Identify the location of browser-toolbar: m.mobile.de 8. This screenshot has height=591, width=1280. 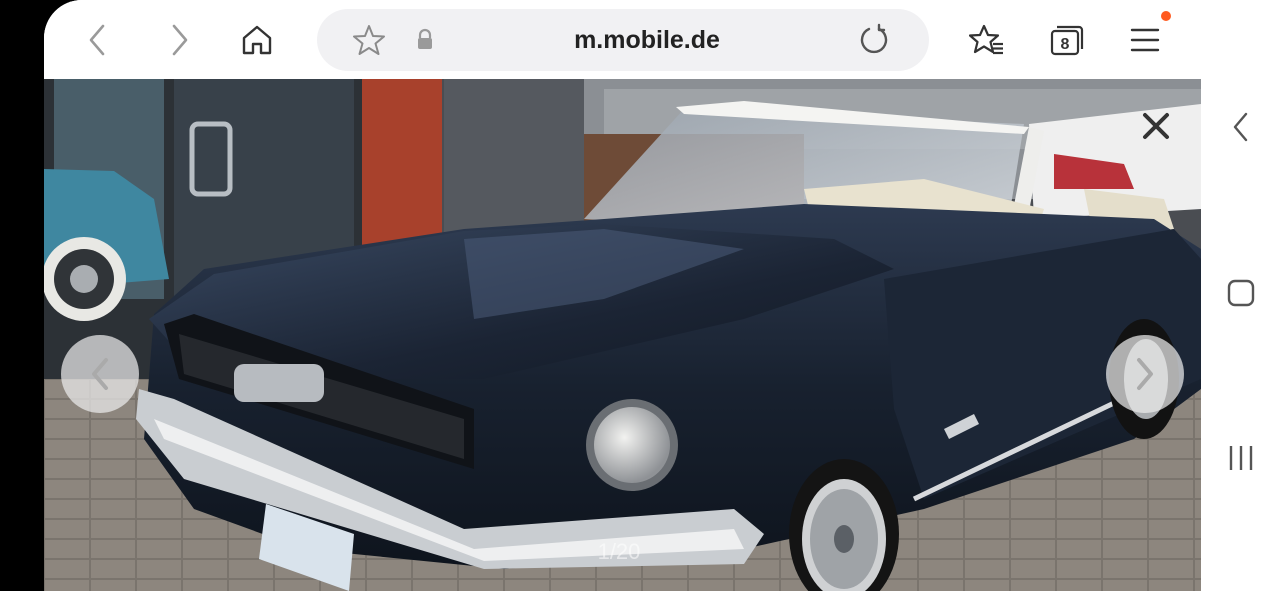
(622, 39).